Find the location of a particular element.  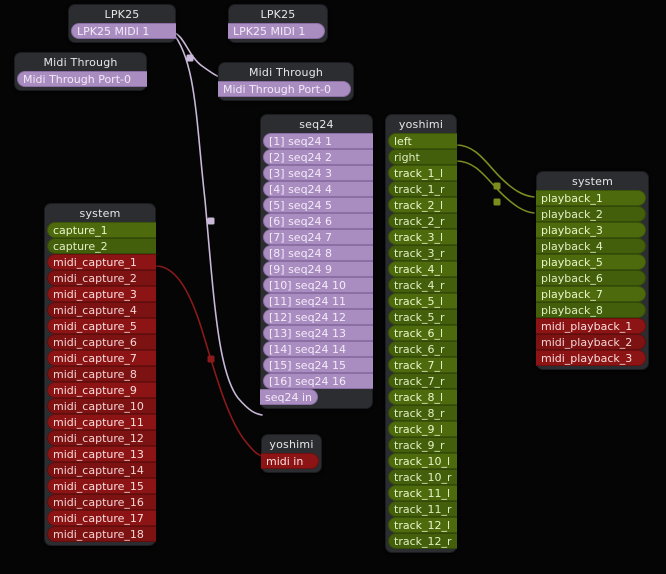

port-playback-7: playback_7 is located at coordinates (591, 294).